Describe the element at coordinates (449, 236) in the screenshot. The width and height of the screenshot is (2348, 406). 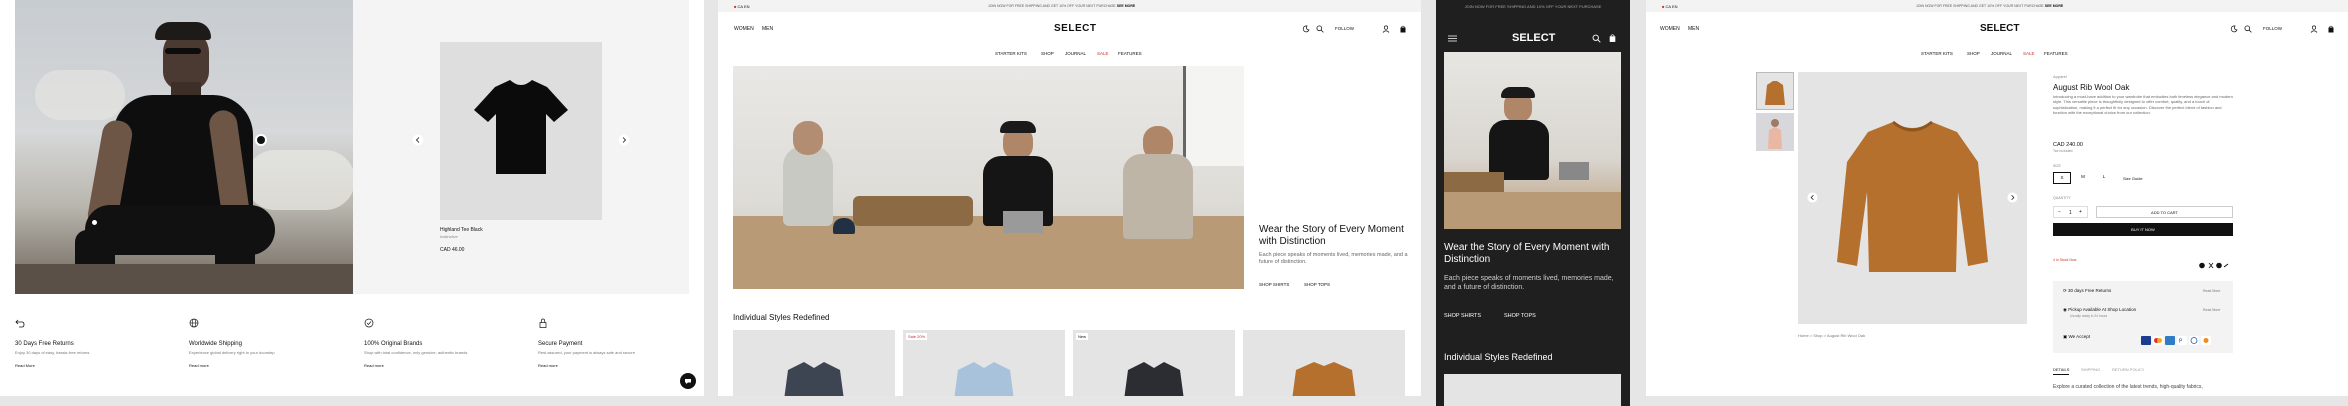
I see `product-brand: Instinctive` at that location.